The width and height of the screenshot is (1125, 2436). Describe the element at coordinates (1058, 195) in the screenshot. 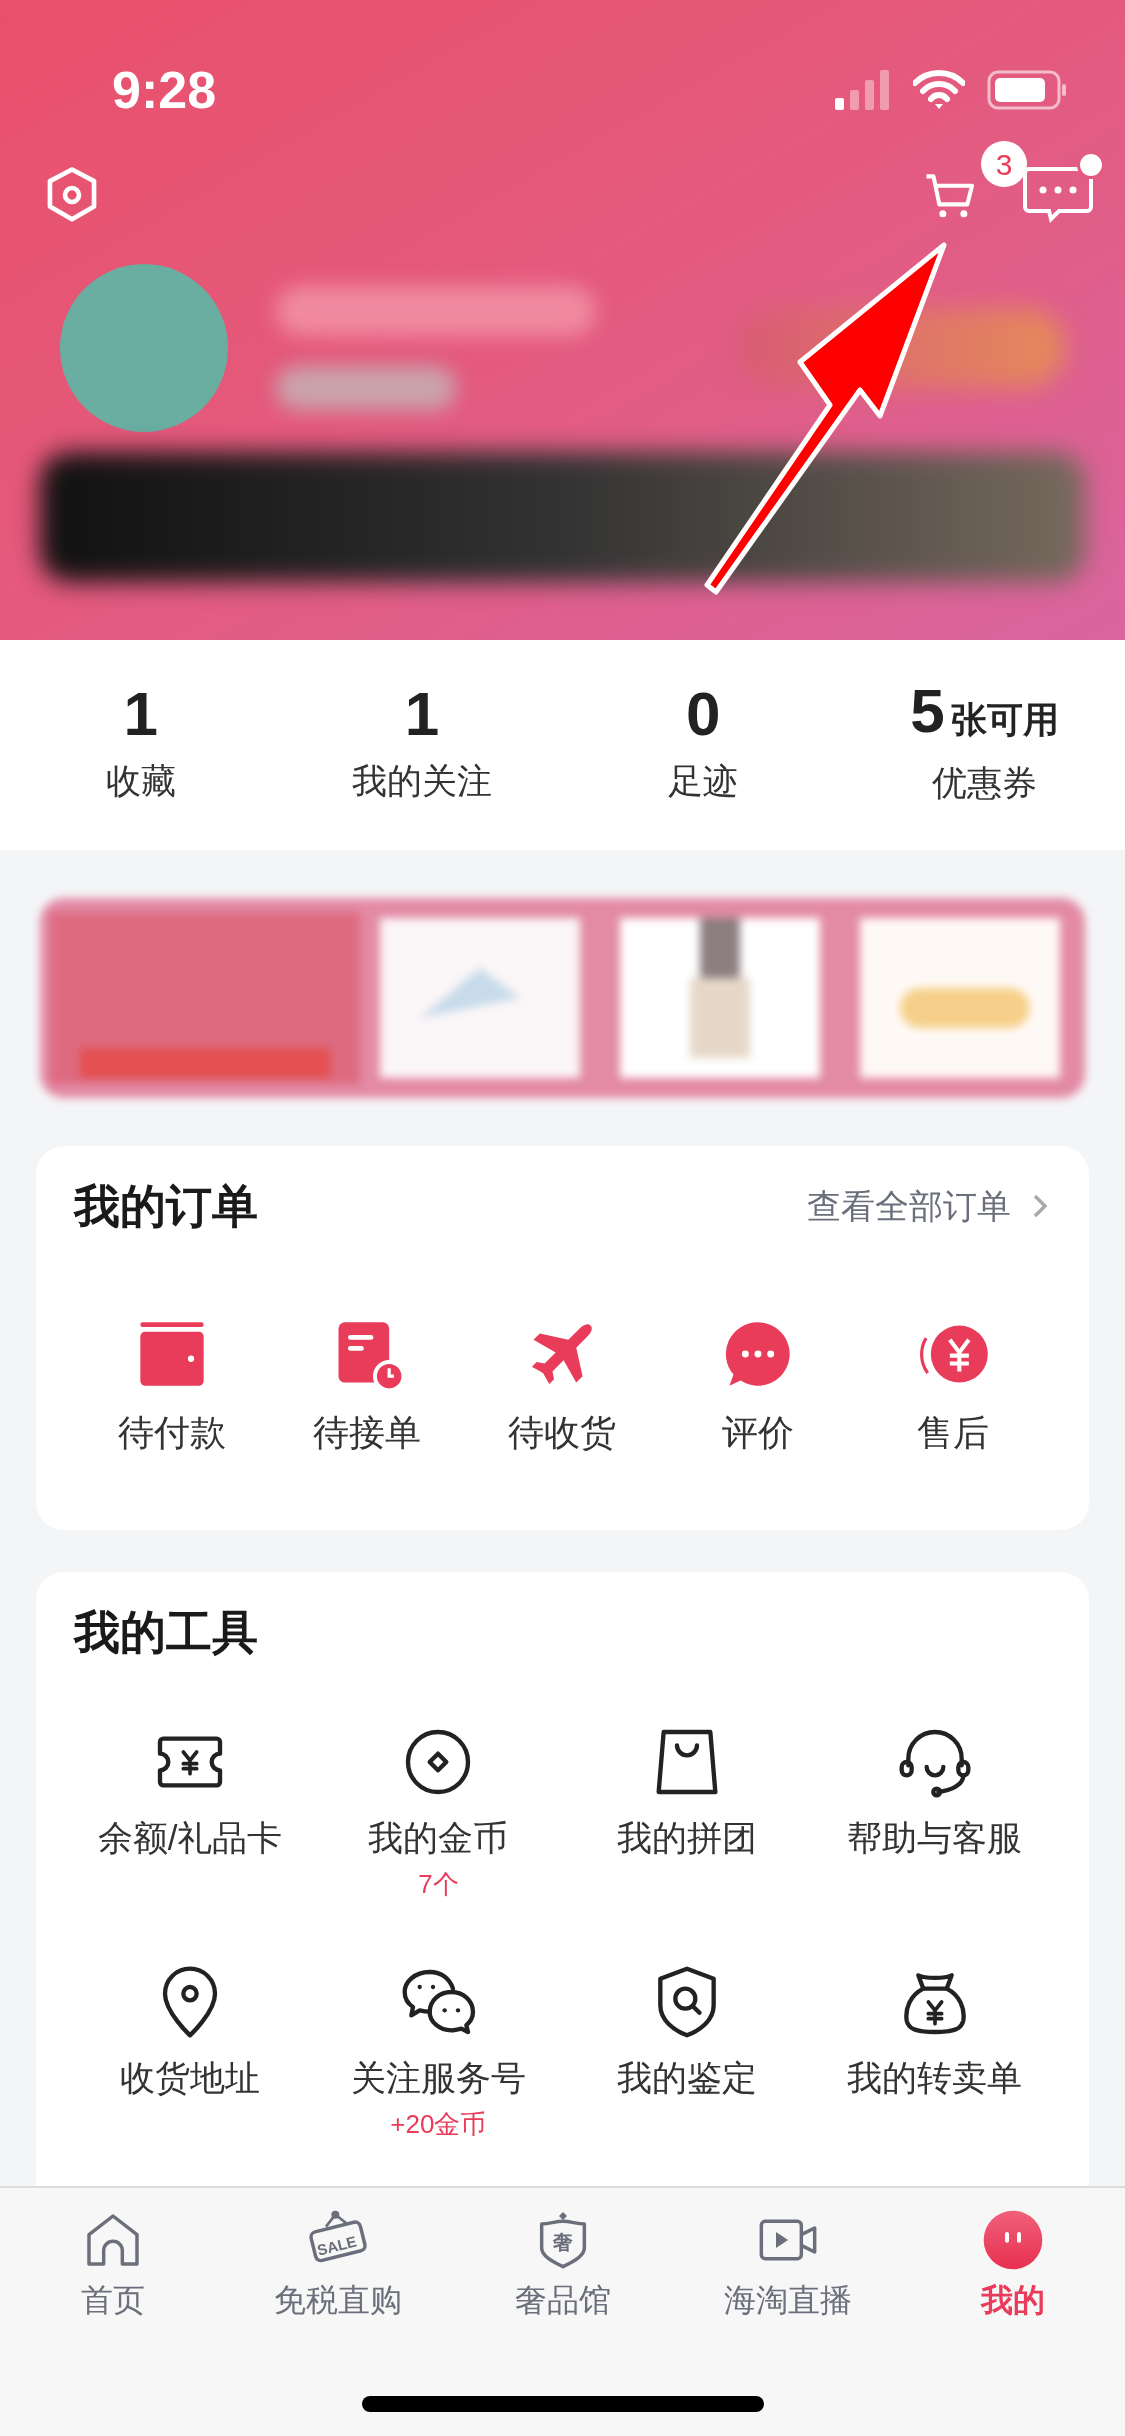

I see `message-icon` at that location.